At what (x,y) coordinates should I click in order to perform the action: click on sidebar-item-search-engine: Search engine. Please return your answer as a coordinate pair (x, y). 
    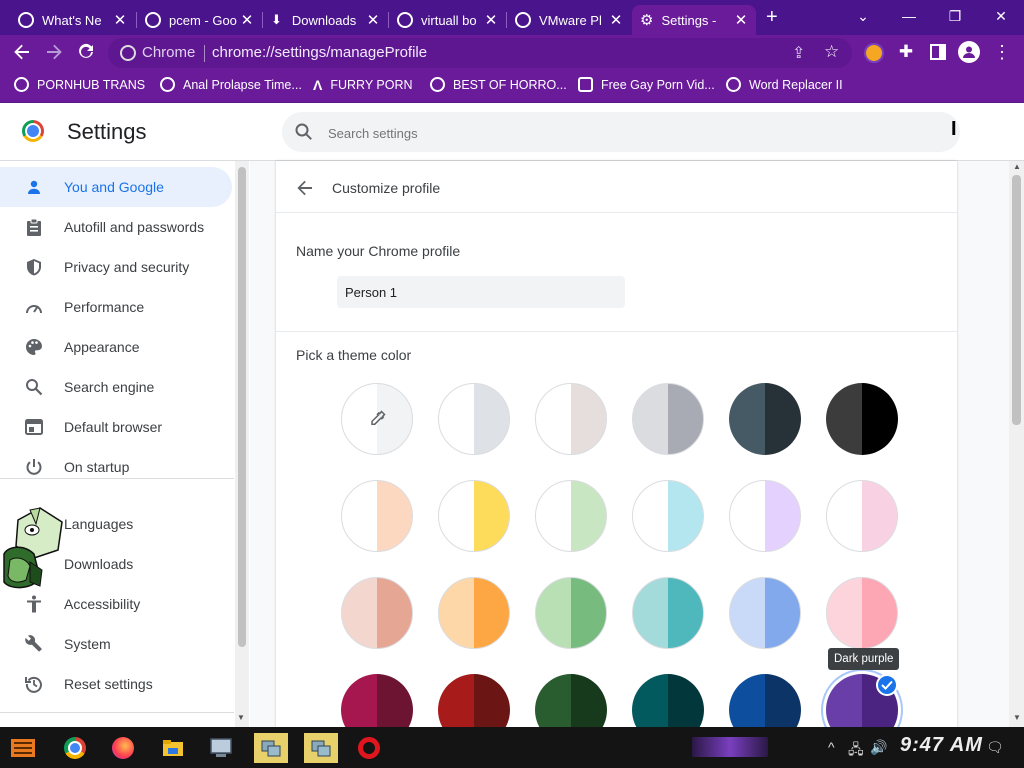
    Looking at the image, I should click on (116, 387).